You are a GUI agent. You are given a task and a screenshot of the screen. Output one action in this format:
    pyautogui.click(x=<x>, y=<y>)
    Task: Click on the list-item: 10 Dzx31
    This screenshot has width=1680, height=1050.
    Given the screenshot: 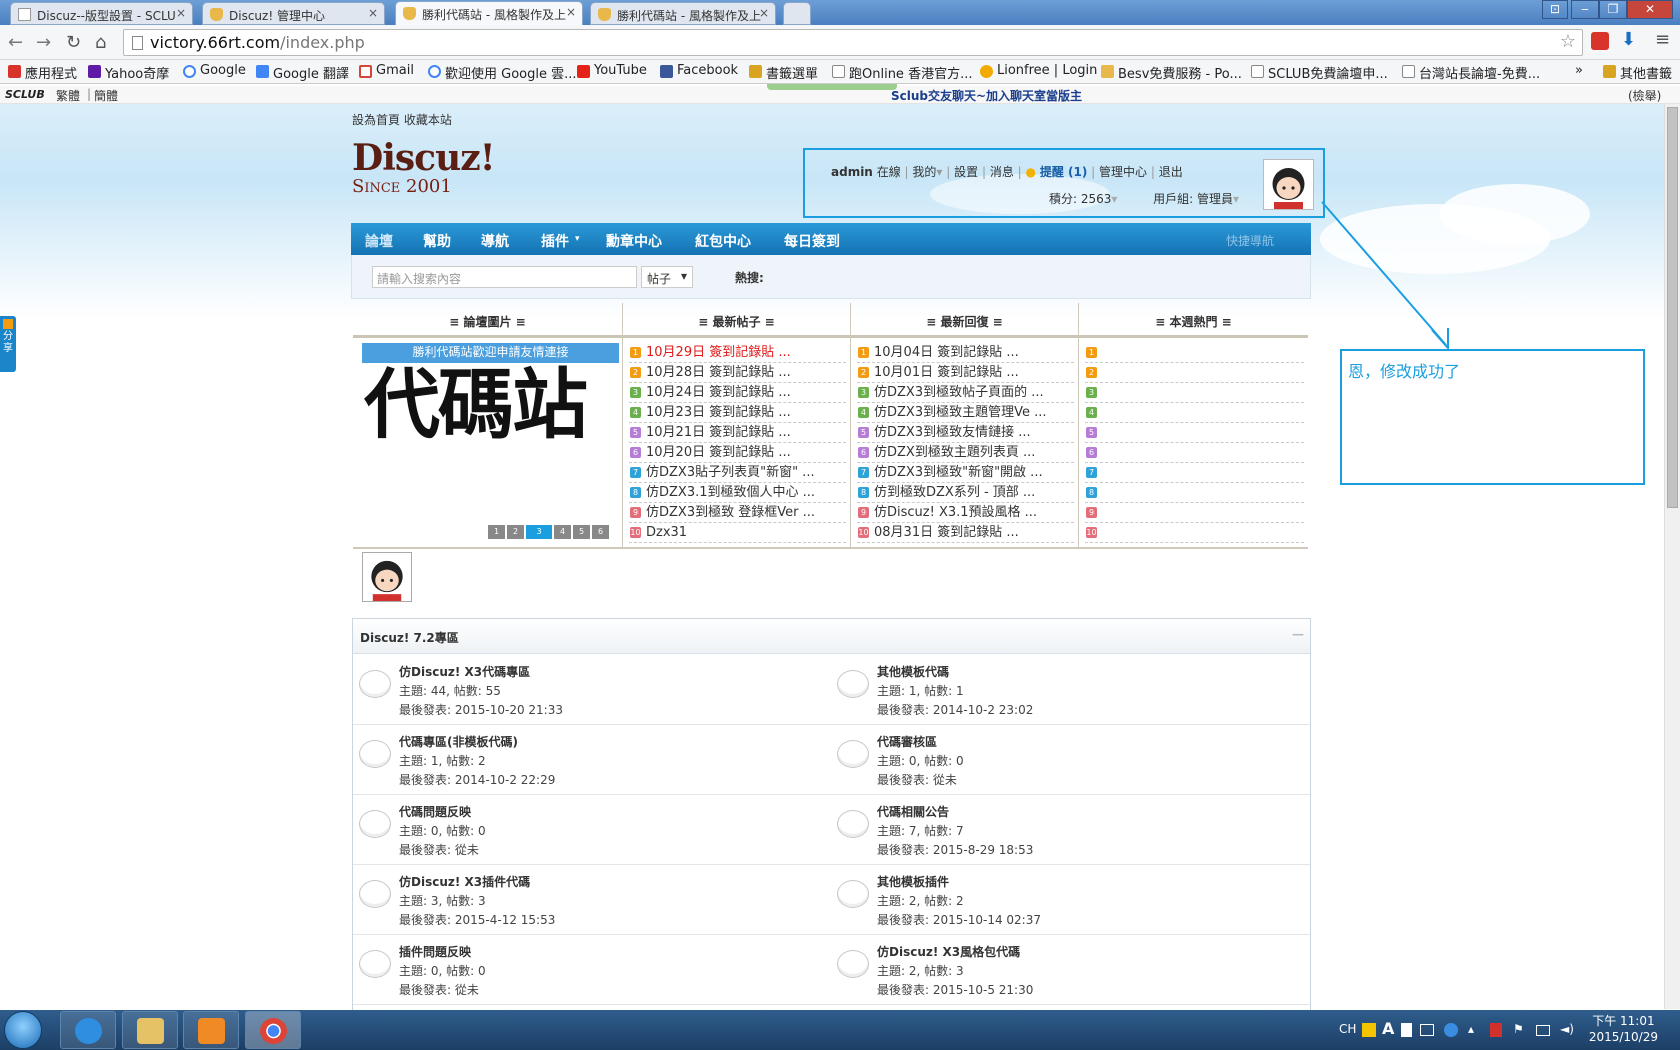 What is the action you would take?
    pyautogui.click(x=737, y=533)
    